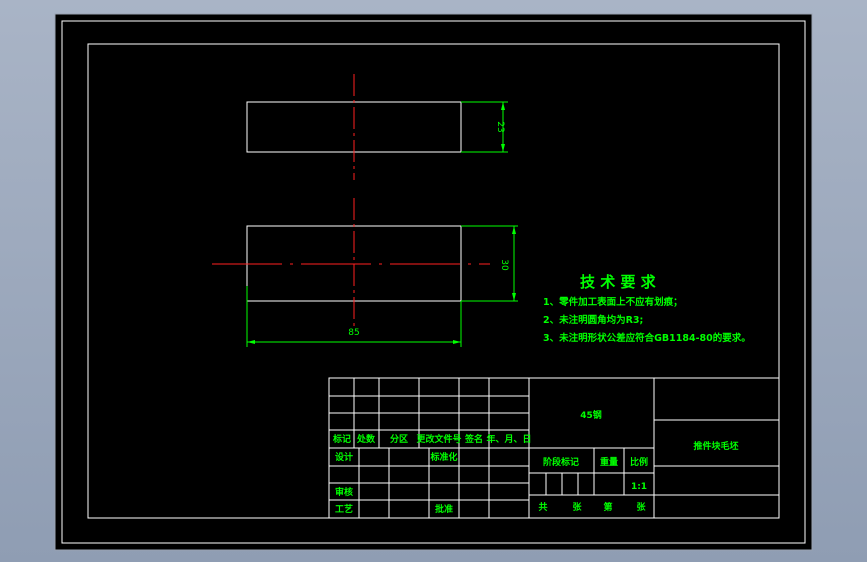 The image size is (867, 562). What do you see at coordinates (618, 282) in the screenshot?
I see `tech-requirements-title: 技 术 要 求` at bounding box center [618, 282].